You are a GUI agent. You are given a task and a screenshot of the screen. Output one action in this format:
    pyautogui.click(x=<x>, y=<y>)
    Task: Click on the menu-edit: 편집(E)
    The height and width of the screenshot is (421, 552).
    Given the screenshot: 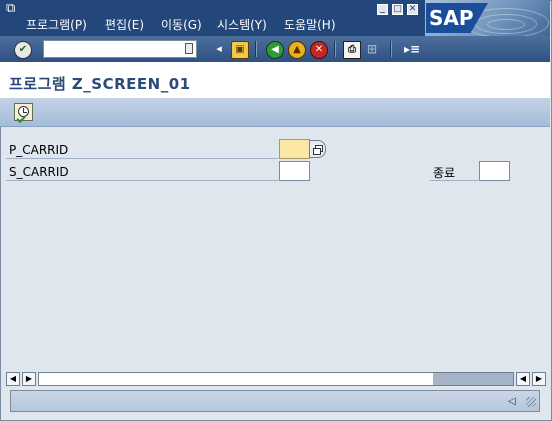 What is the action you would take?
    pyautogui.click(x=124, y=25)
    